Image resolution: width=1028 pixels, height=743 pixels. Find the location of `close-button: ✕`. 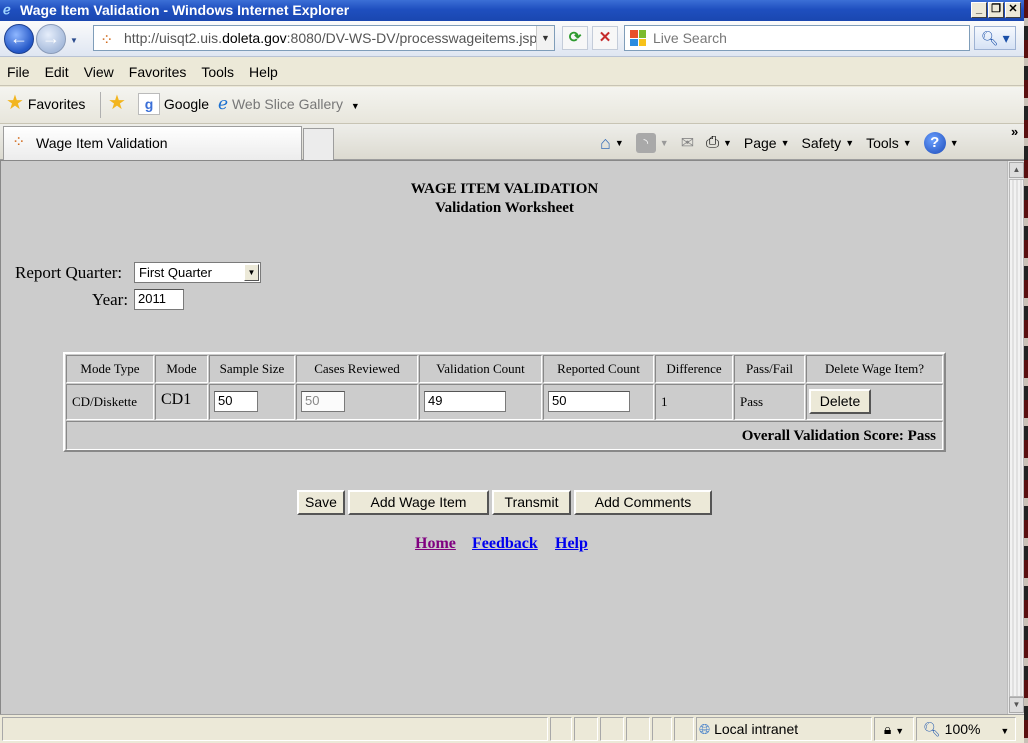

close-button: ✕ is located at coordinates (1013, 10).